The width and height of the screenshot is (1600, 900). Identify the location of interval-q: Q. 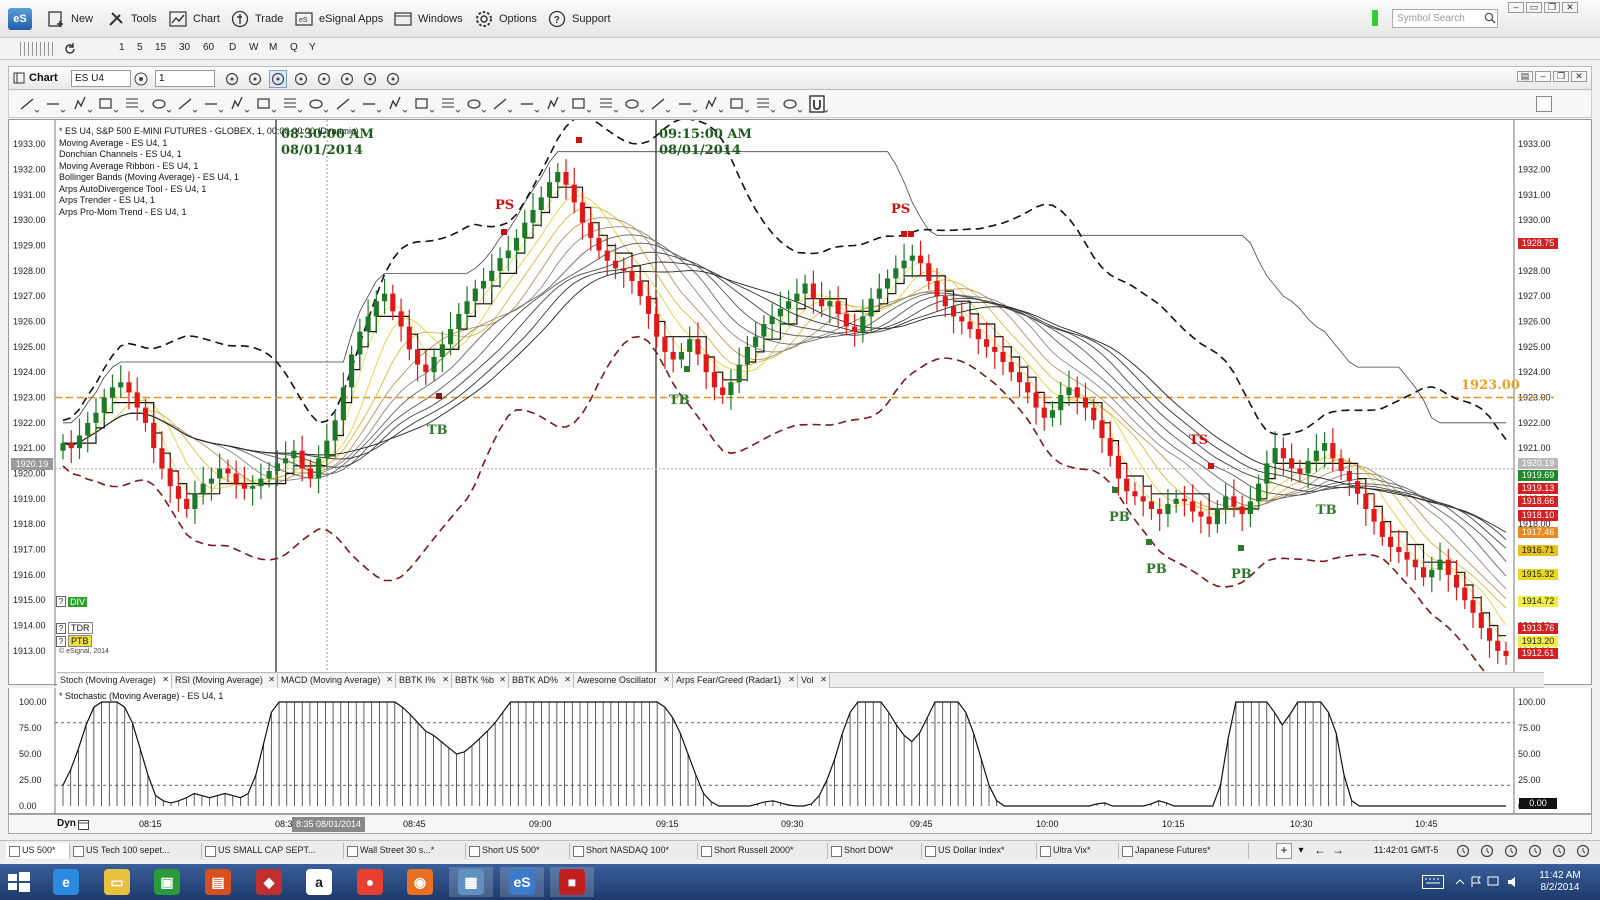
(294, 47).